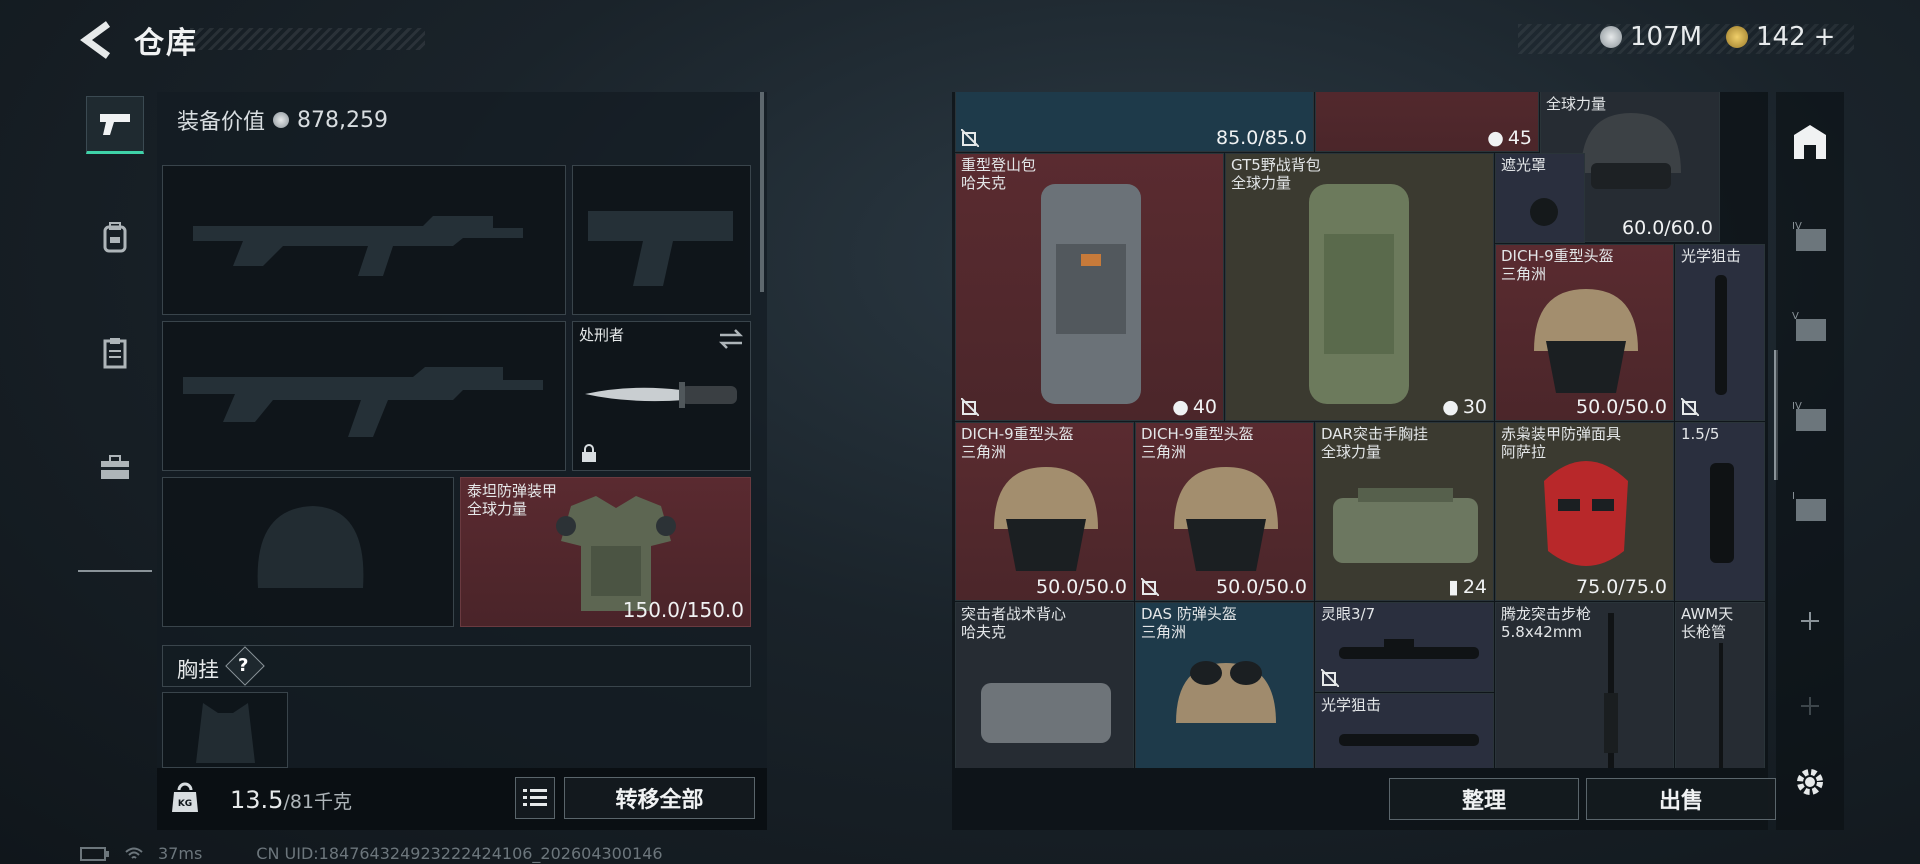 The image size is (1920, 864). I want to click on storage-tab-iv: IV, so click(1810, 236).